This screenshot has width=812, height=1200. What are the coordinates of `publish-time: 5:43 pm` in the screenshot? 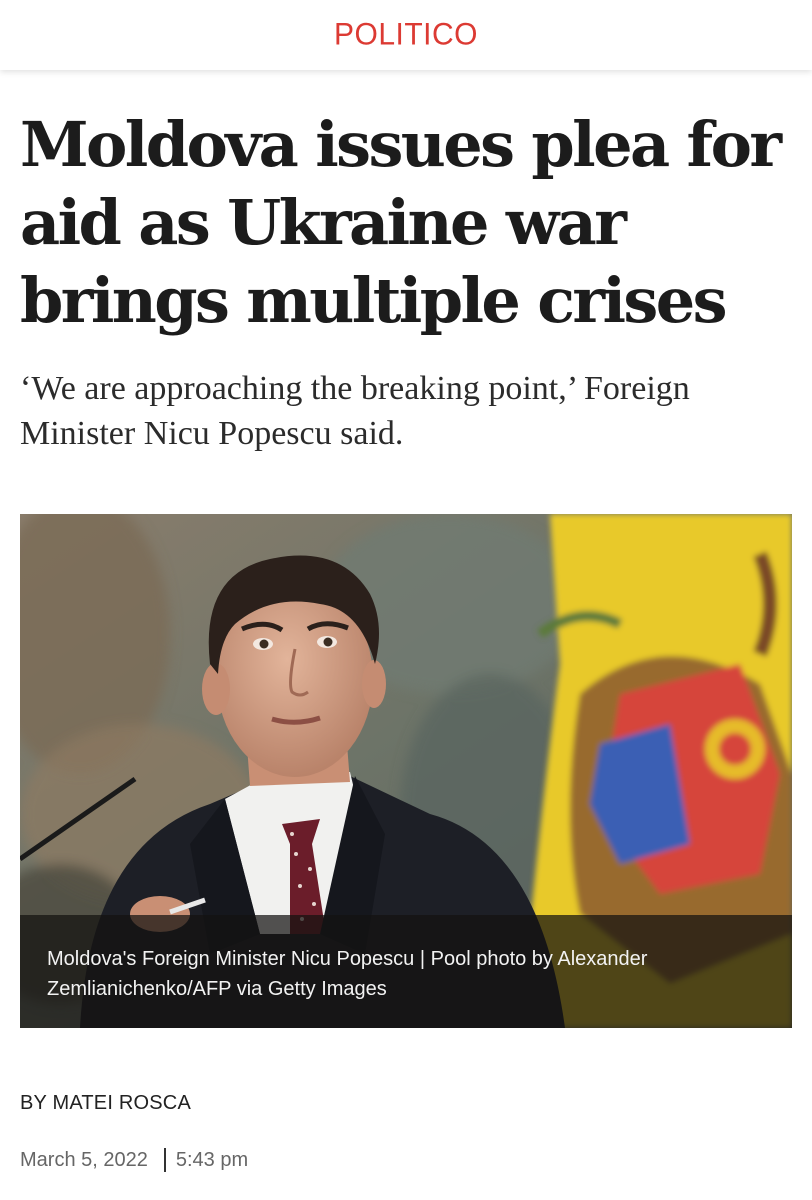 It's located at (212, 1159).